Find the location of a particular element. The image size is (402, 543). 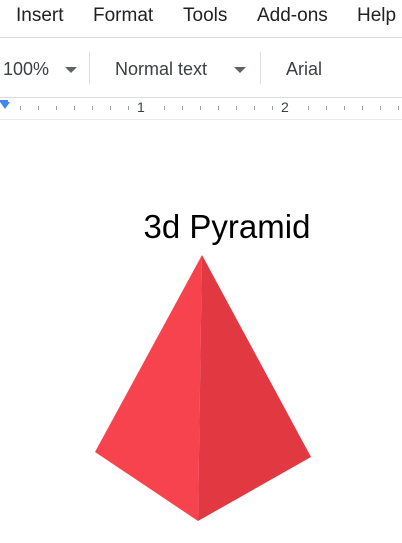

menu-addons: Add-ons is located at coordinates (292, 16).